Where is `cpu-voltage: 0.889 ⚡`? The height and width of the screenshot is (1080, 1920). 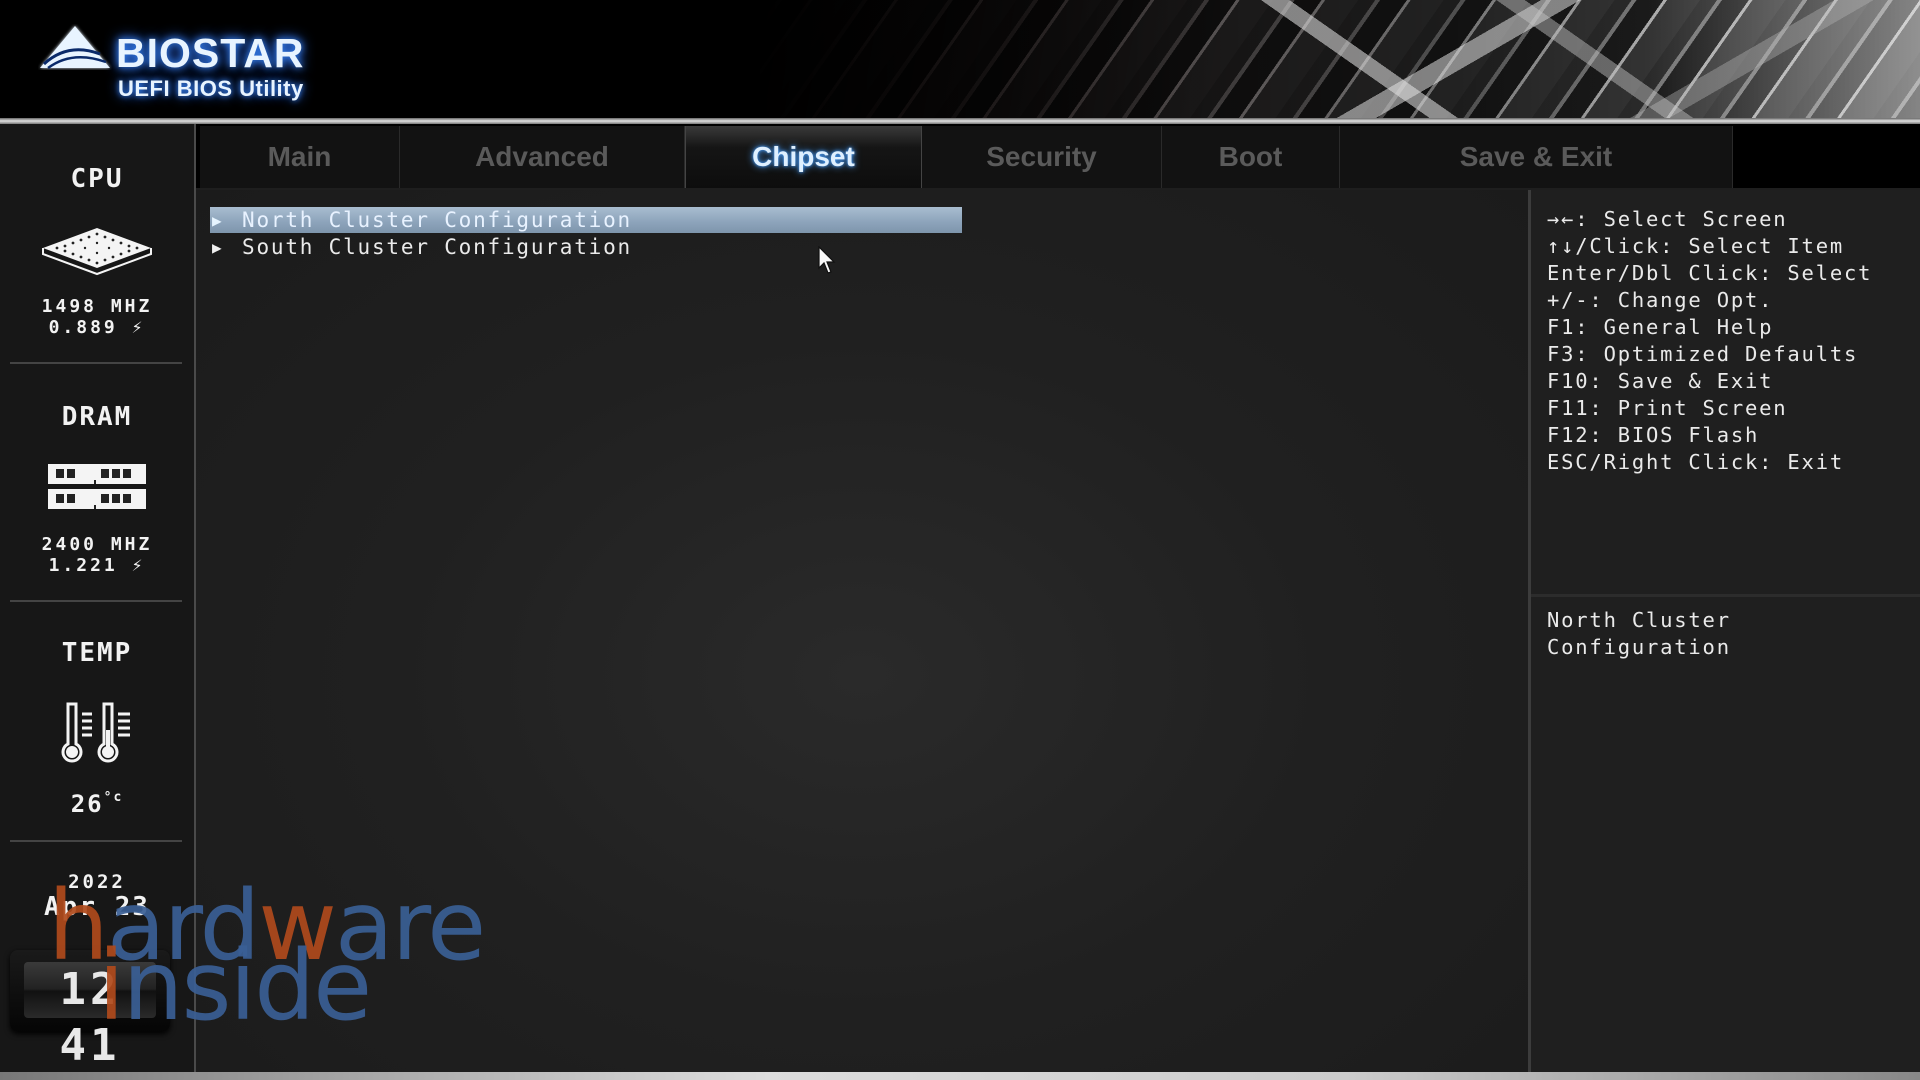
cpu-voltage: 0.889 ⚡ is located at coordinates (97, 327).